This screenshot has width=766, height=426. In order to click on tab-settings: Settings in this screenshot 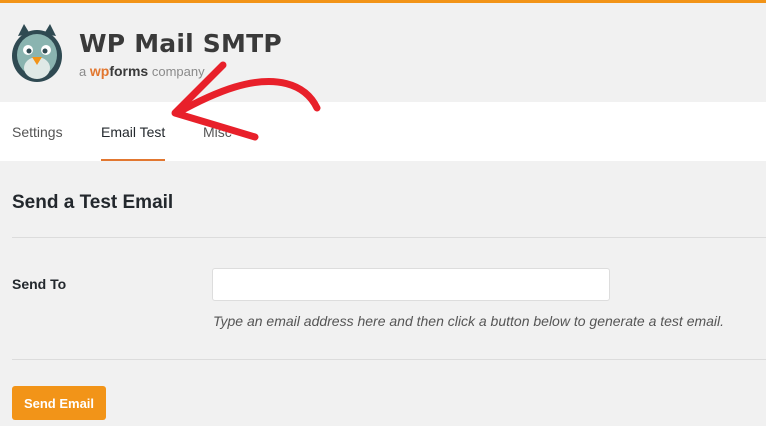, I will do `click(37, 131)`.